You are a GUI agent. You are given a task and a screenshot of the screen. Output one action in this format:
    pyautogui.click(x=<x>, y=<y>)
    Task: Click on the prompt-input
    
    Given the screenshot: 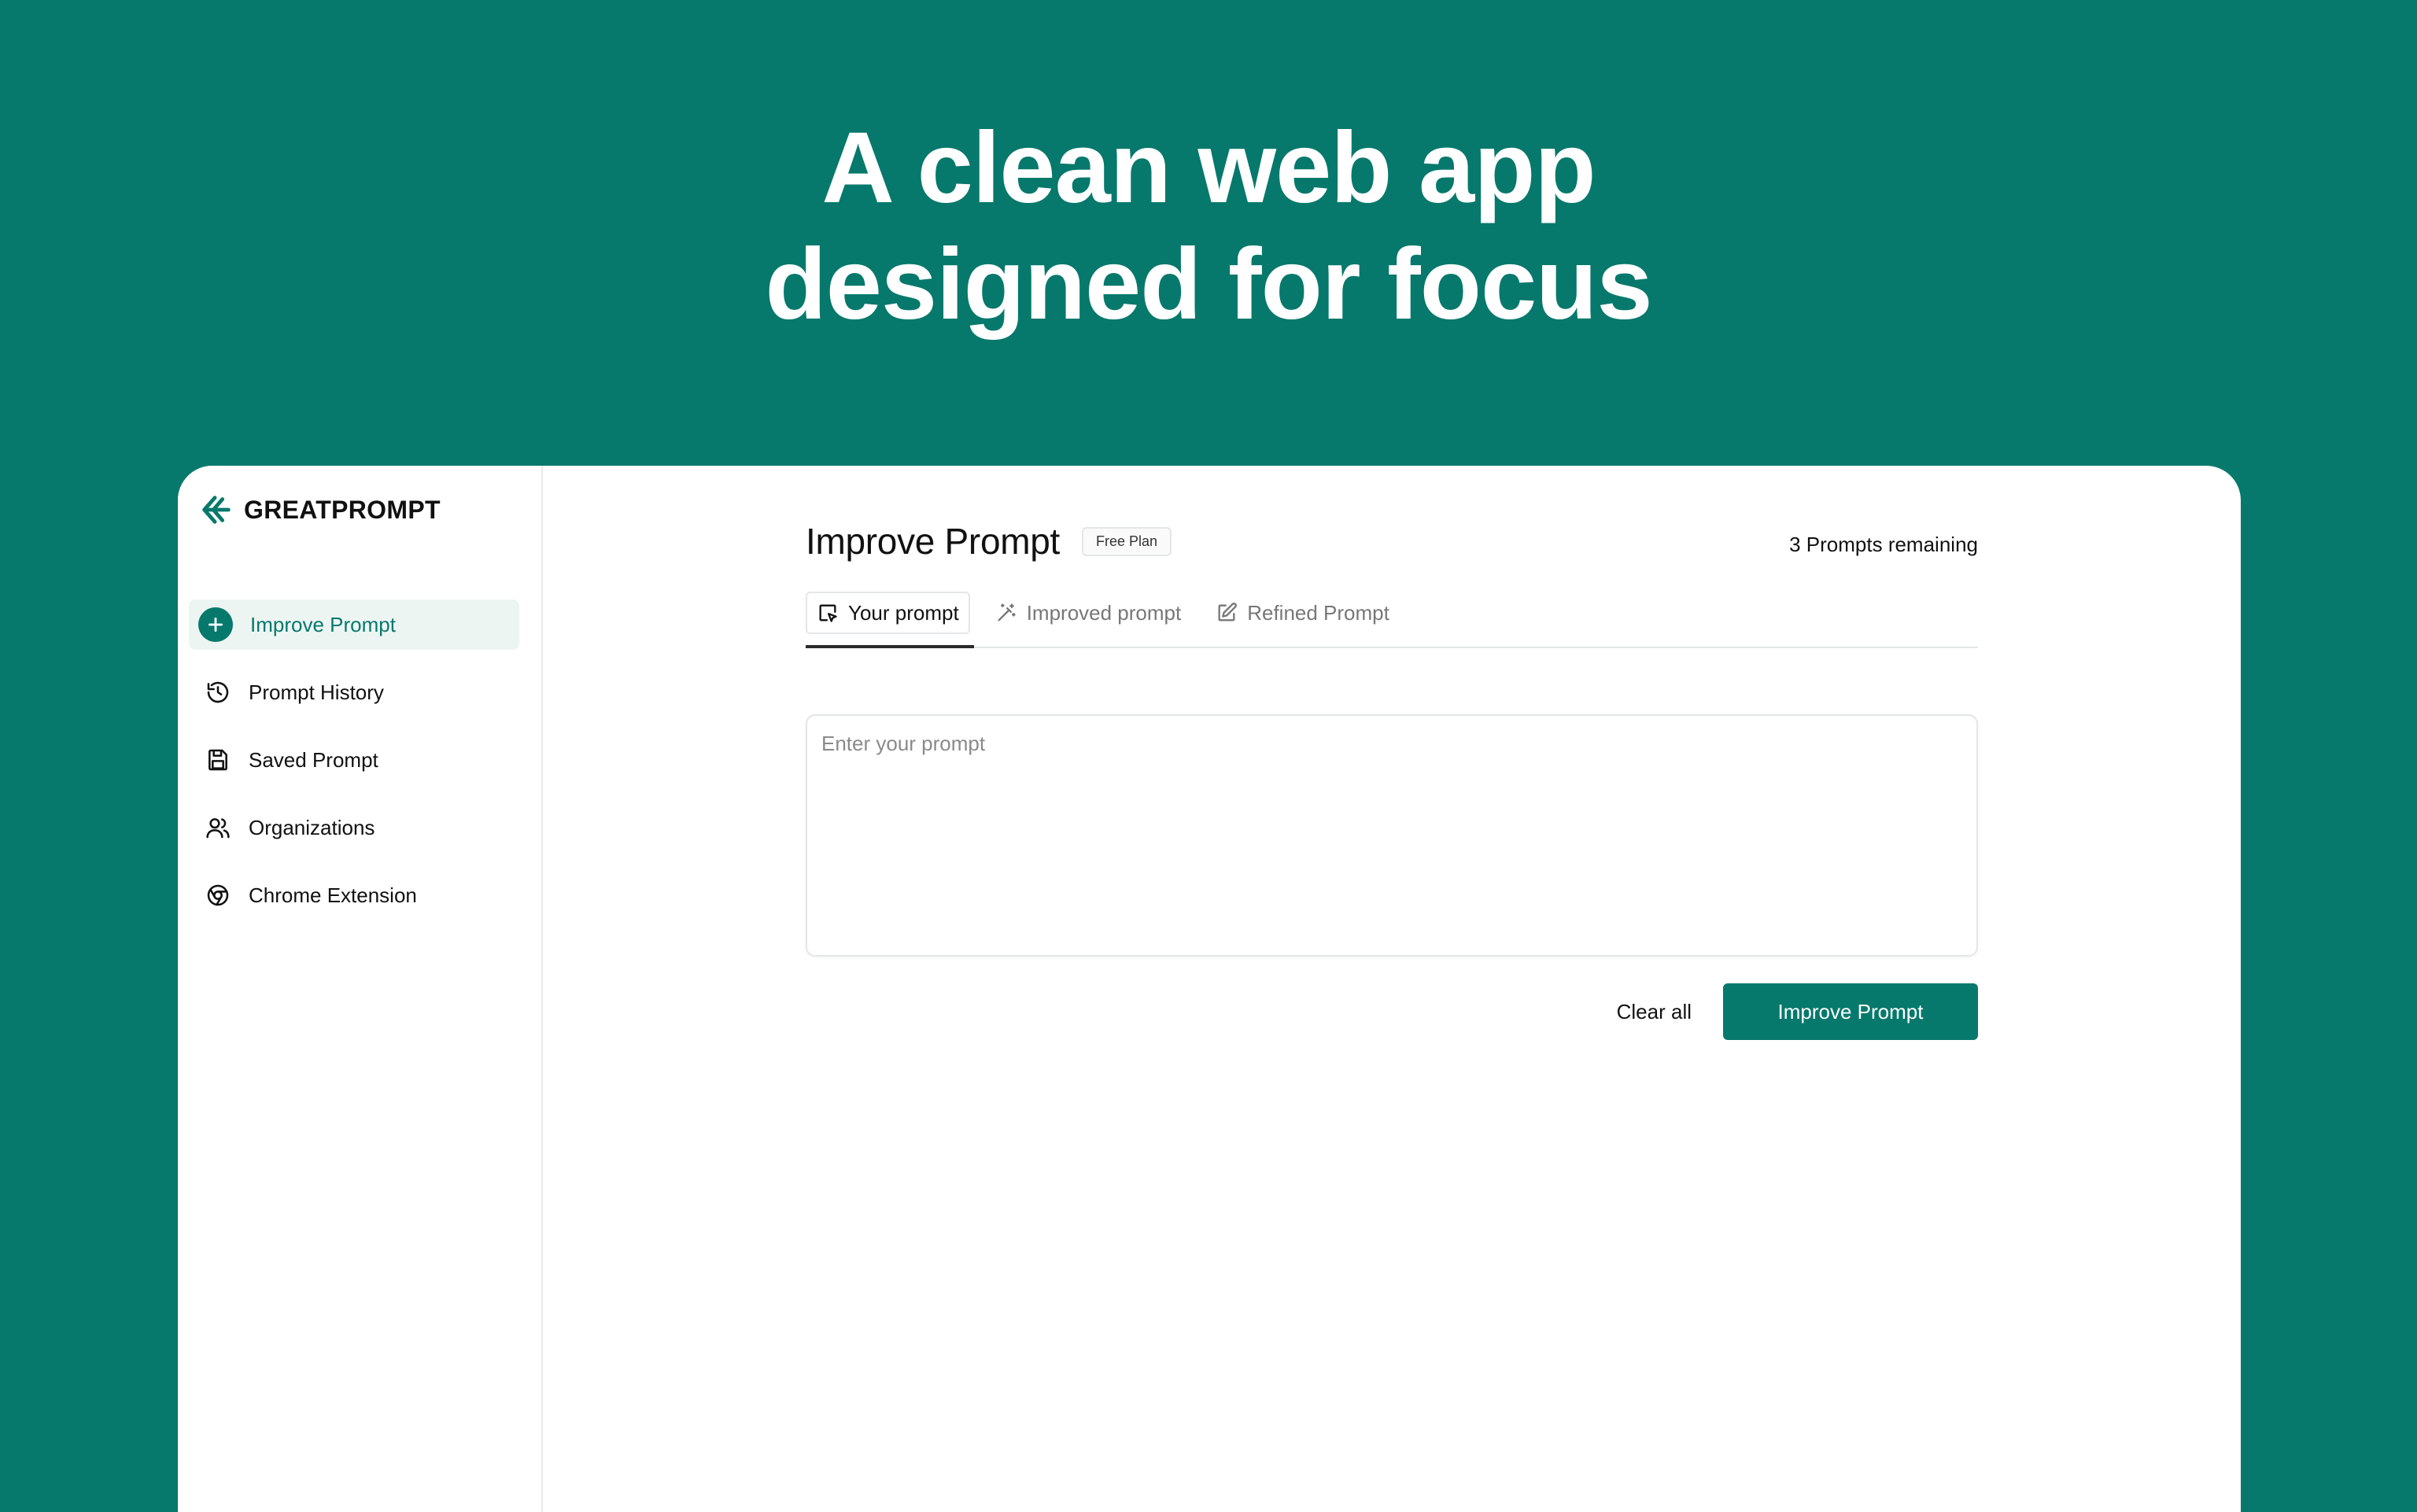 What is the action you would take?
    pyautogui.click(x=1392, y=835)
    